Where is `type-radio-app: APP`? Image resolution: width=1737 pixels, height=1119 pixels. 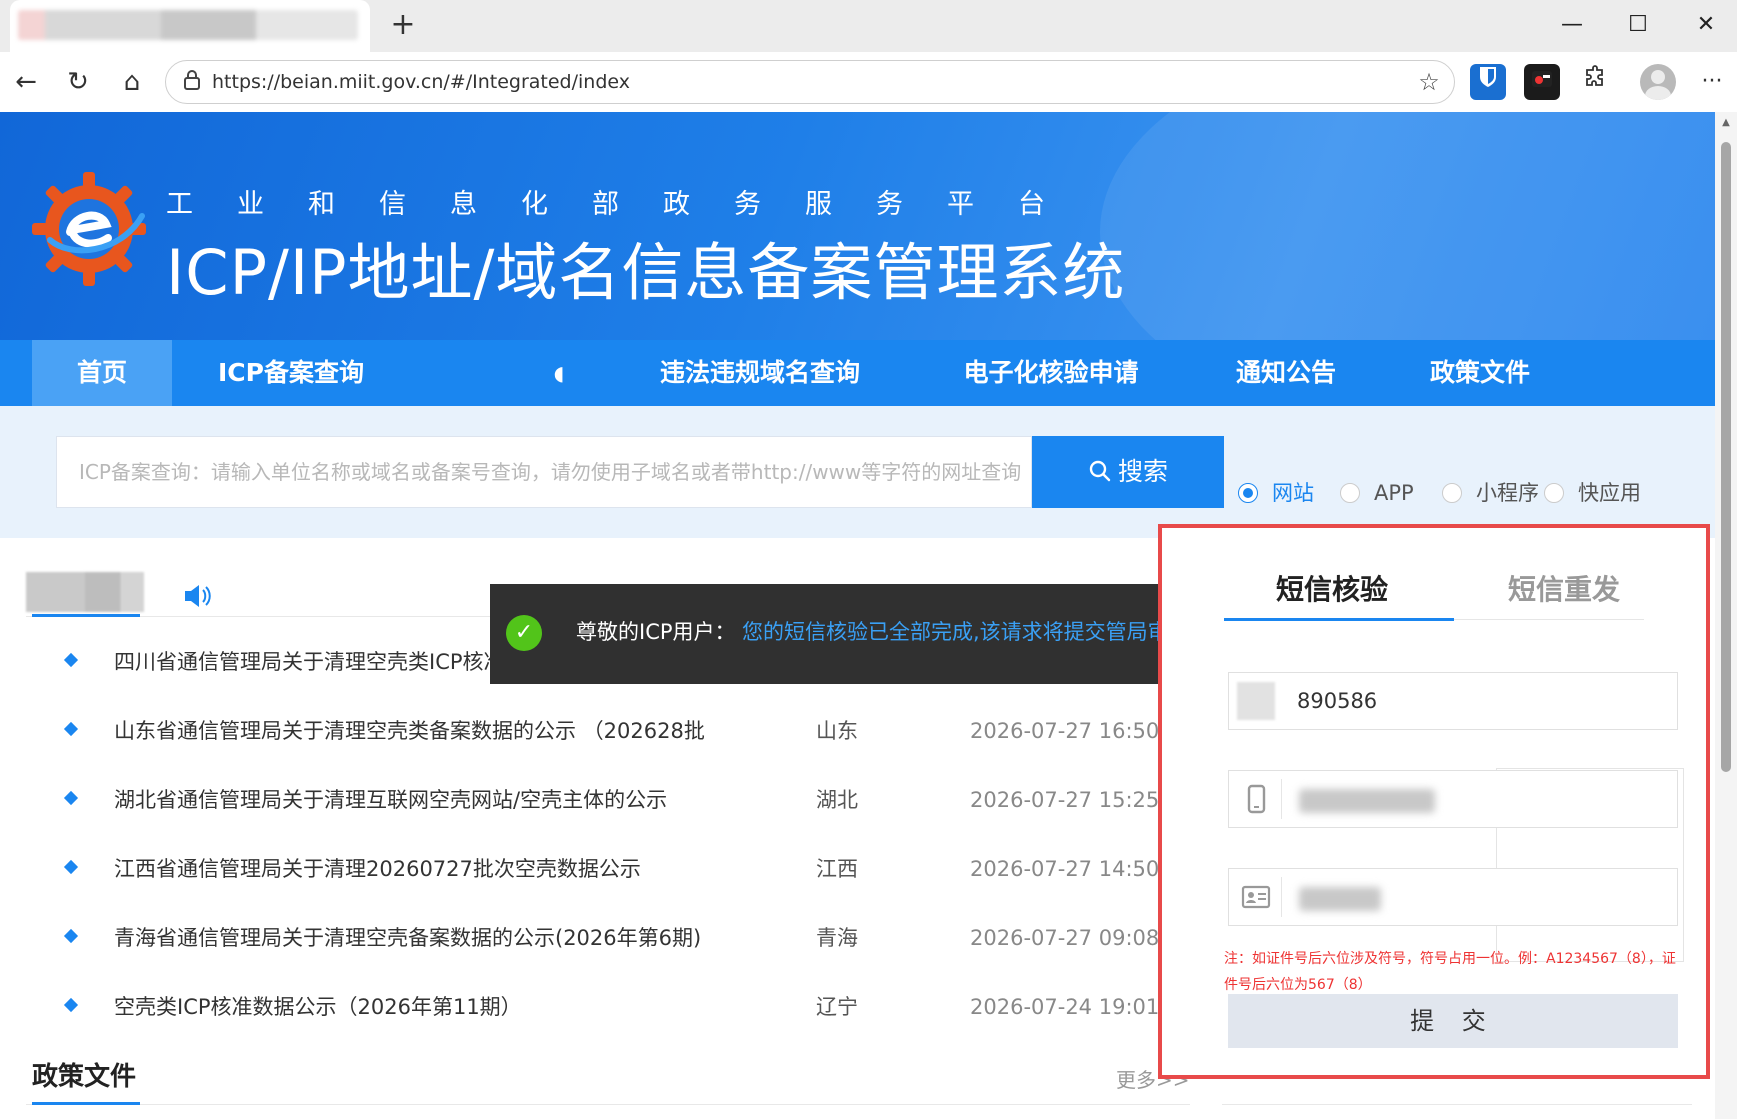
type-radio-app: APP is located at coordinates (1377, 493).